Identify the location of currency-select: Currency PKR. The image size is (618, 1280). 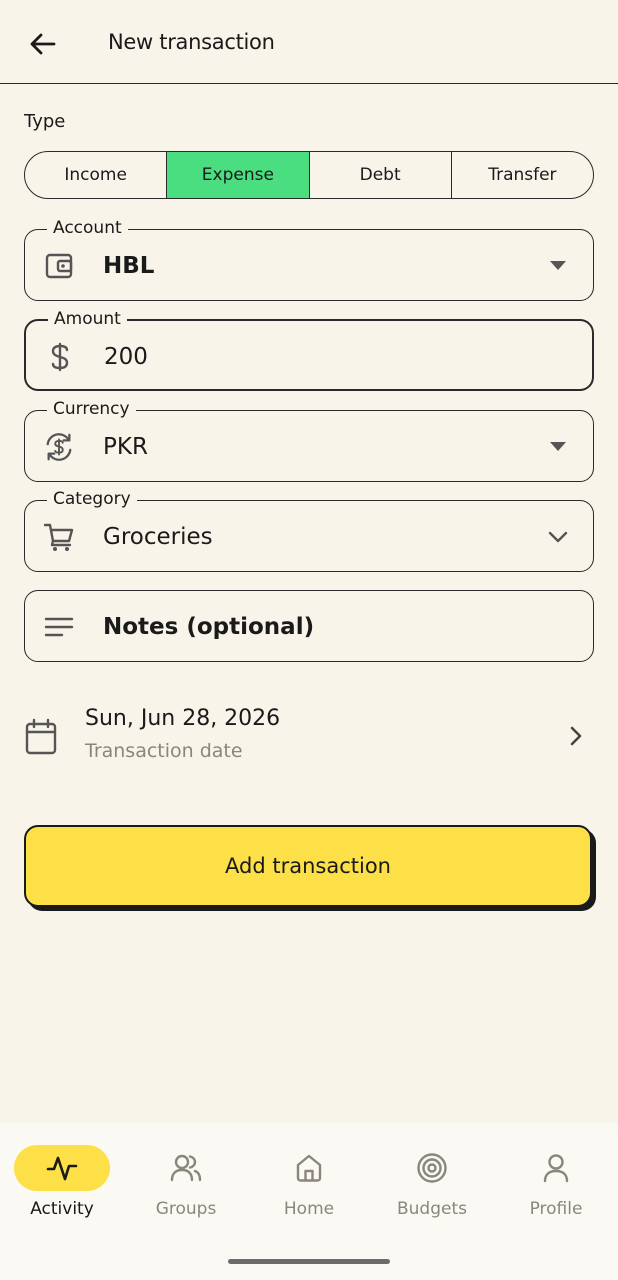
(309, 440).